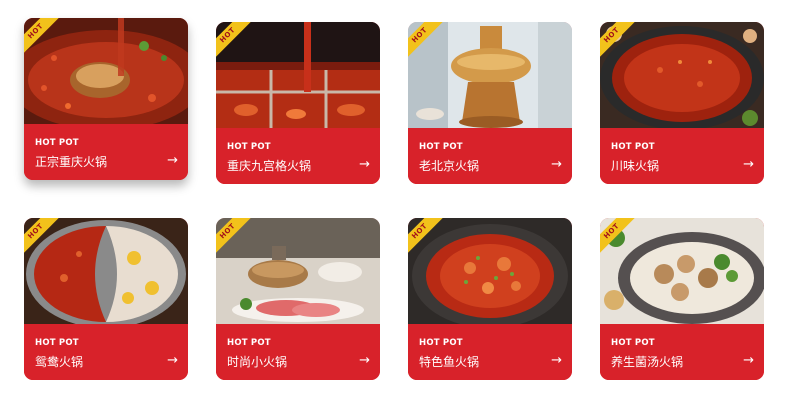 The width and height of the screenshot is (790, 400). I want to click on card-title: 正宗重庆火锅, so click(71, 162).